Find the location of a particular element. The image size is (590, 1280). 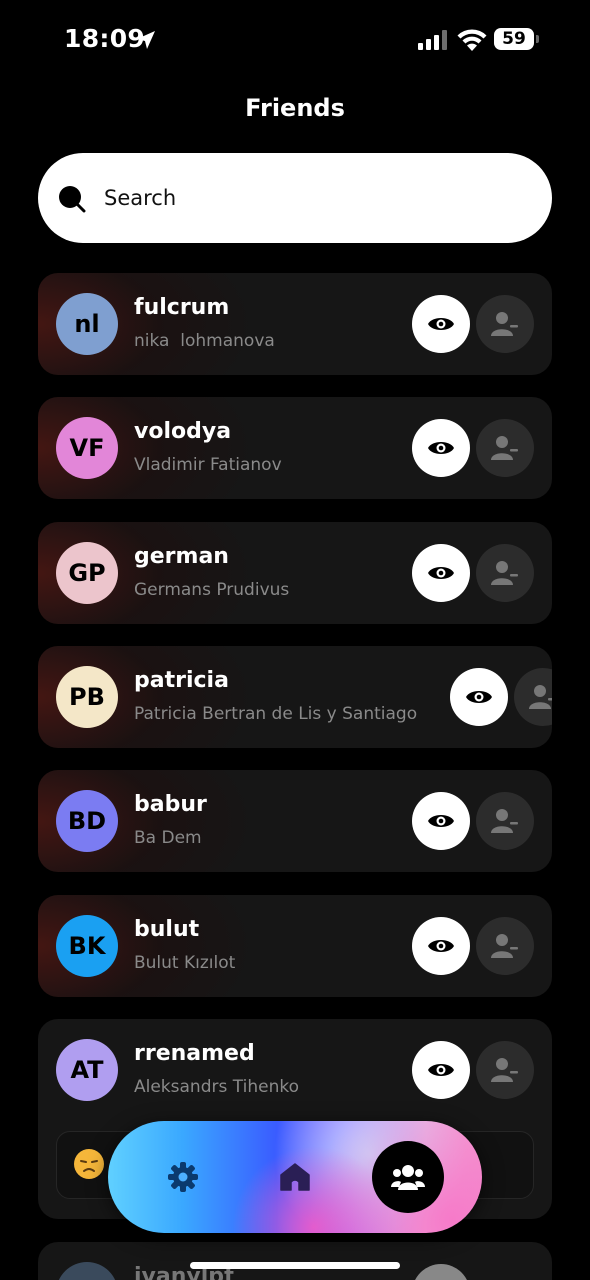

friends-group-icon is located at coordinates (408, 1177).